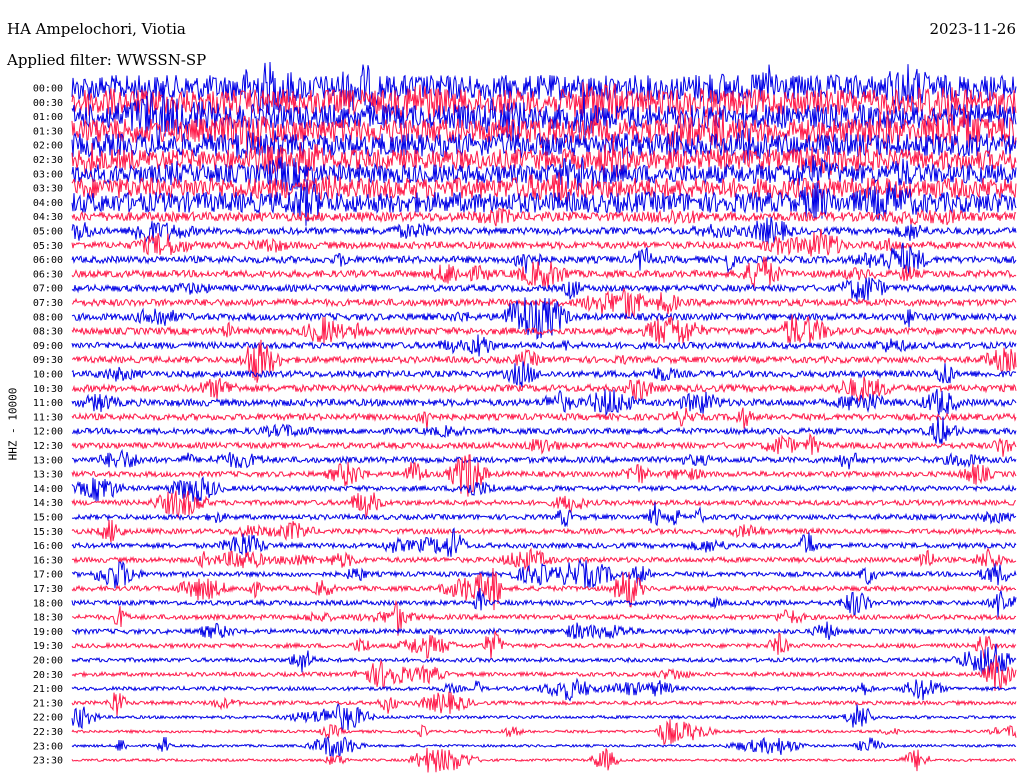  Describe the element at coordinates (48, 403) in the screenshot. I see `time-label: 11:00` at that location.